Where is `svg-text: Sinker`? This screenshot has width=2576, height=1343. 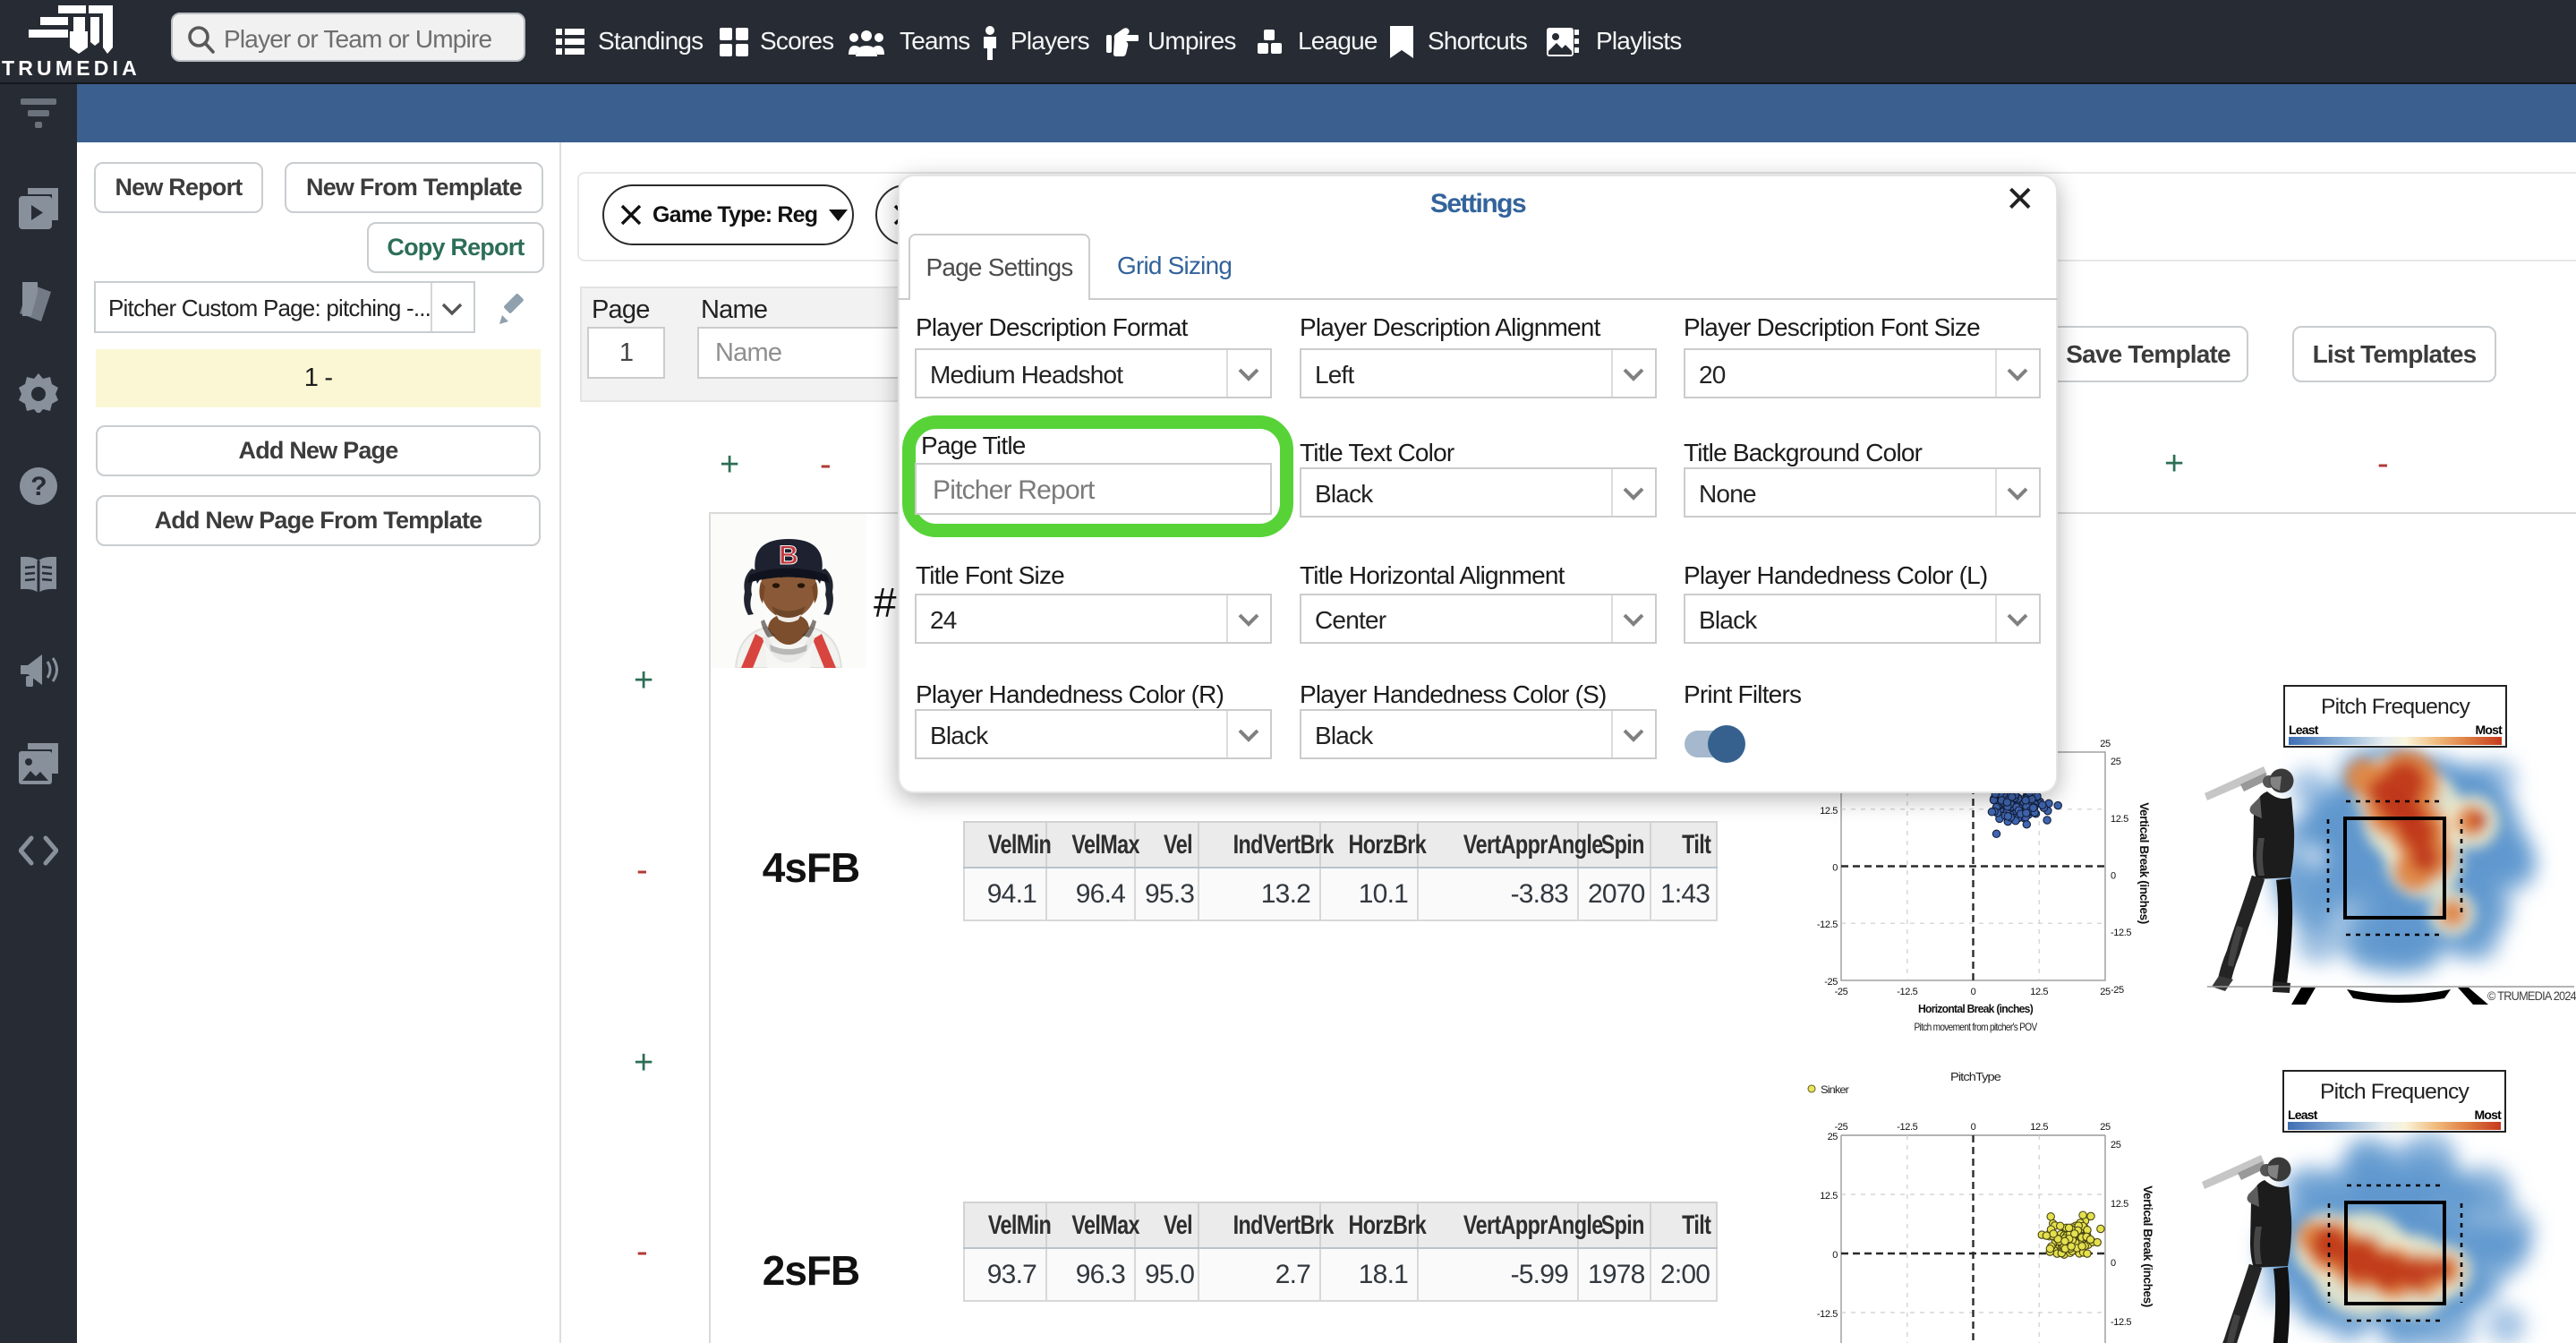 svg-text: Sinker is located at coordinates (1835, 1089).